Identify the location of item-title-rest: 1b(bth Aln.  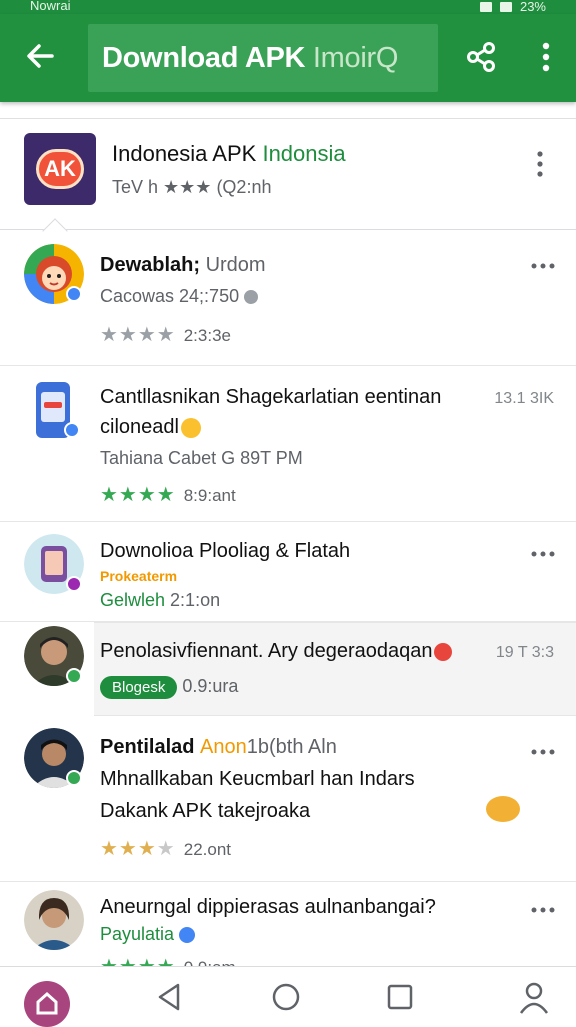
(291, 747).